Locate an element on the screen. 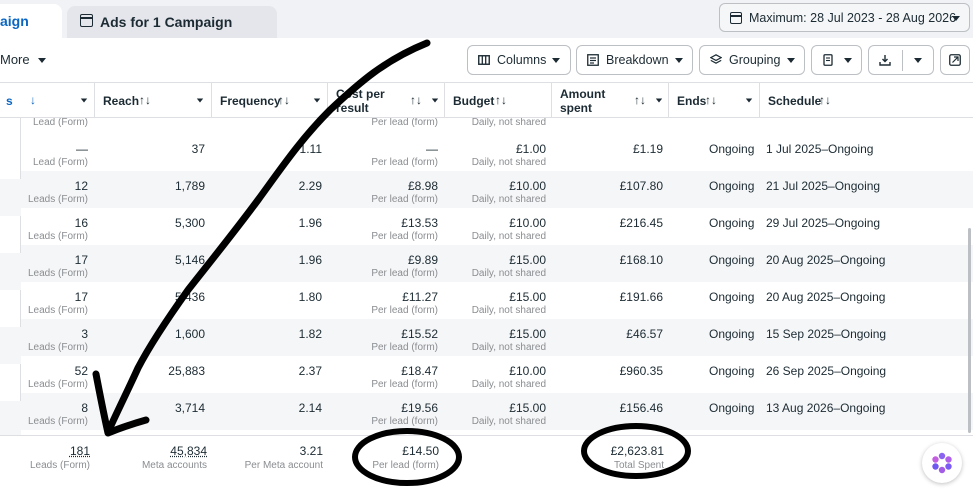  vertical-scrollbar is located at coordinates (969, 330).